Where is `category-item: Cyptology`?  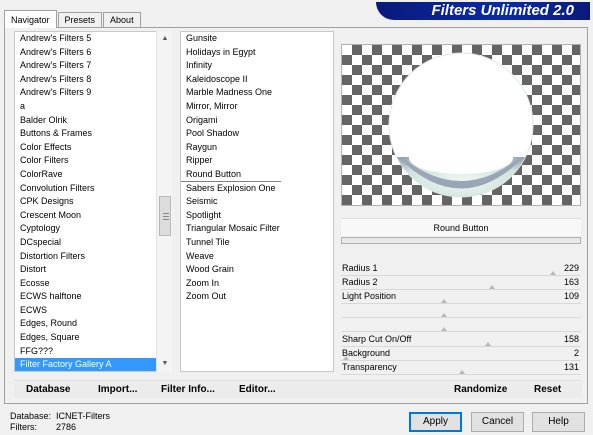
category-item: Cyptology is located at coordinates (93, 229).